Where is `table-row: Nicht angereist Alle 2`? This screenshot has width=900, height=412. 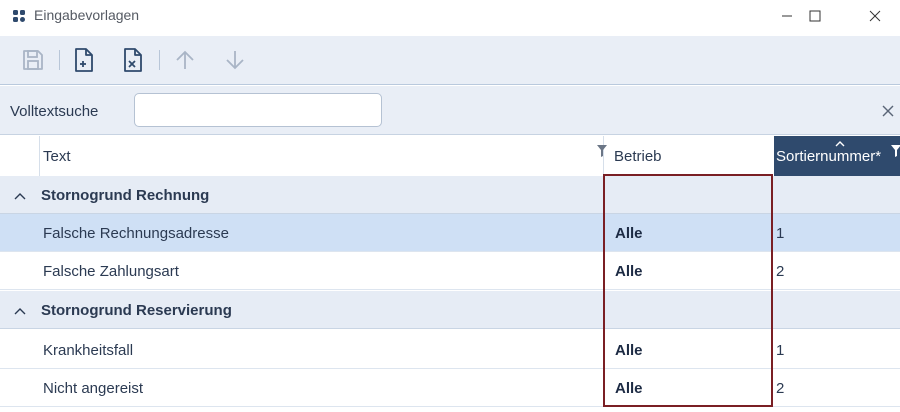 table-row: Nicht angereist Alle 2 is located at coordinates (450, 388).